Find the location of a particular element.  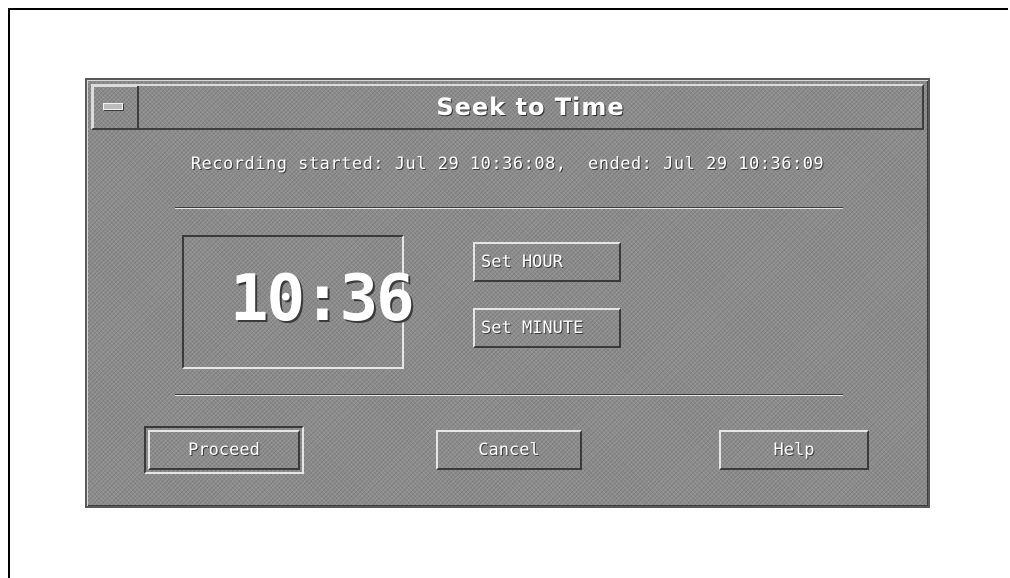

window-menu-button is located at coordinates (116, 107).